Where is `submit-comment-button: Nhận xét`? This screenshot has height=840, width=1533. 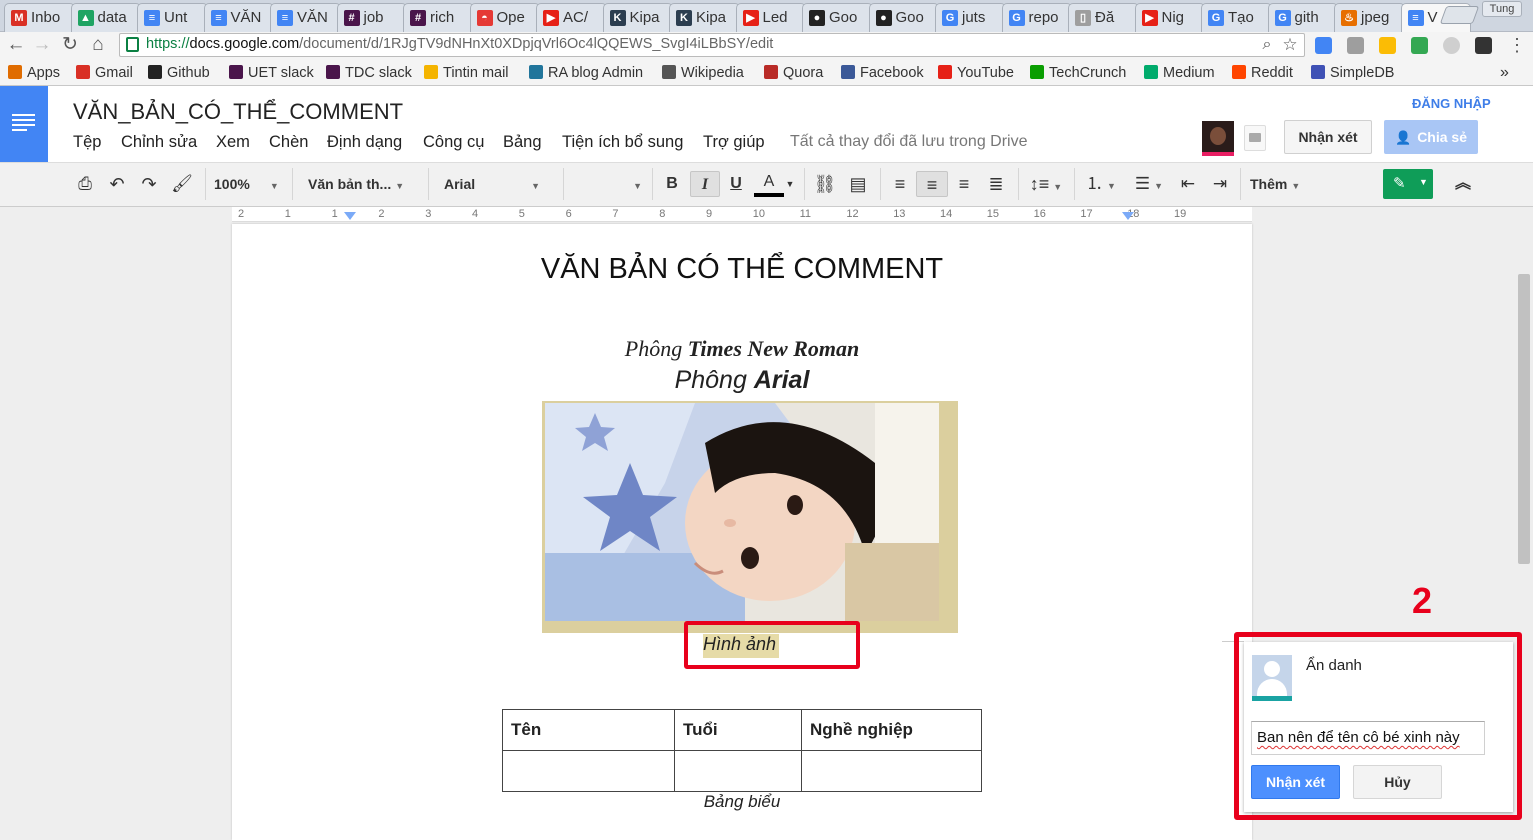
submit-comment-button: Nhận xét is located at coordinates (1295, 782).